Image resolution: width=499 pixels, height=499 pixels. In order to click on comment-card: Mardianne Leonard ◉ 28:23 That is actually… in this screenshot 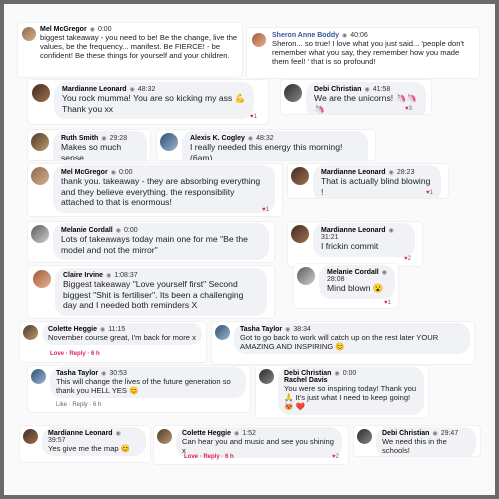, I will do `click(368, 181)`.